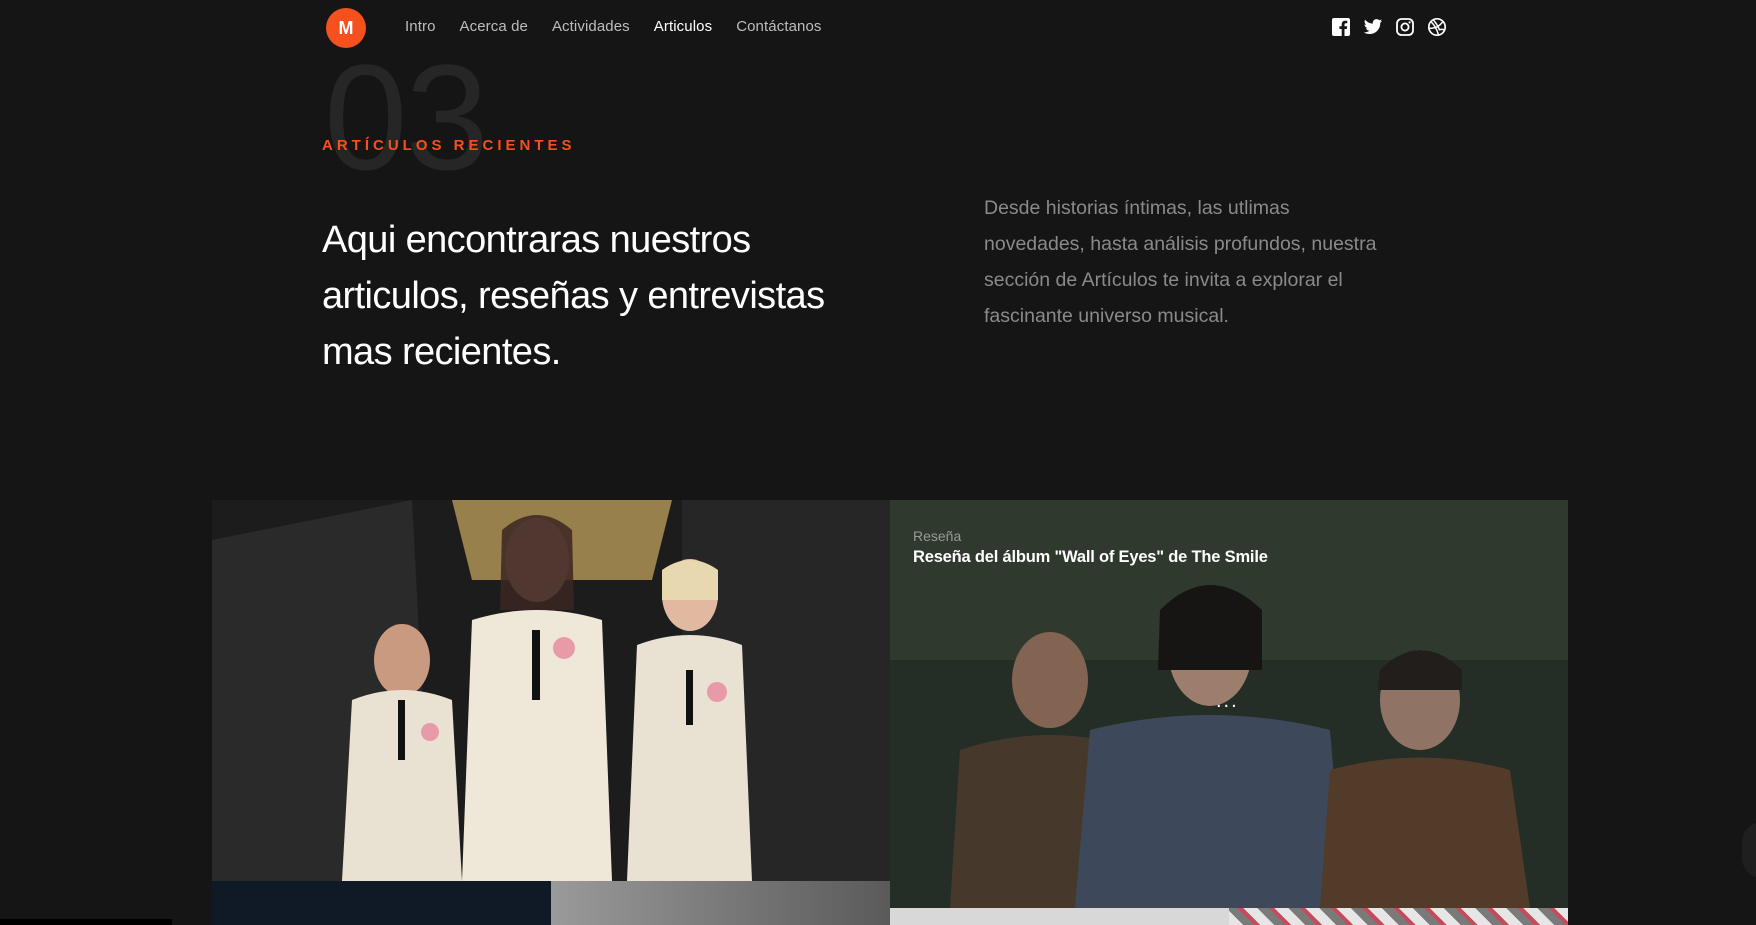  Describe the element at coordinates (449, 145) in the screenshot. I see `section-kicker: ARTÍCULOS RECIENTES` at that location.